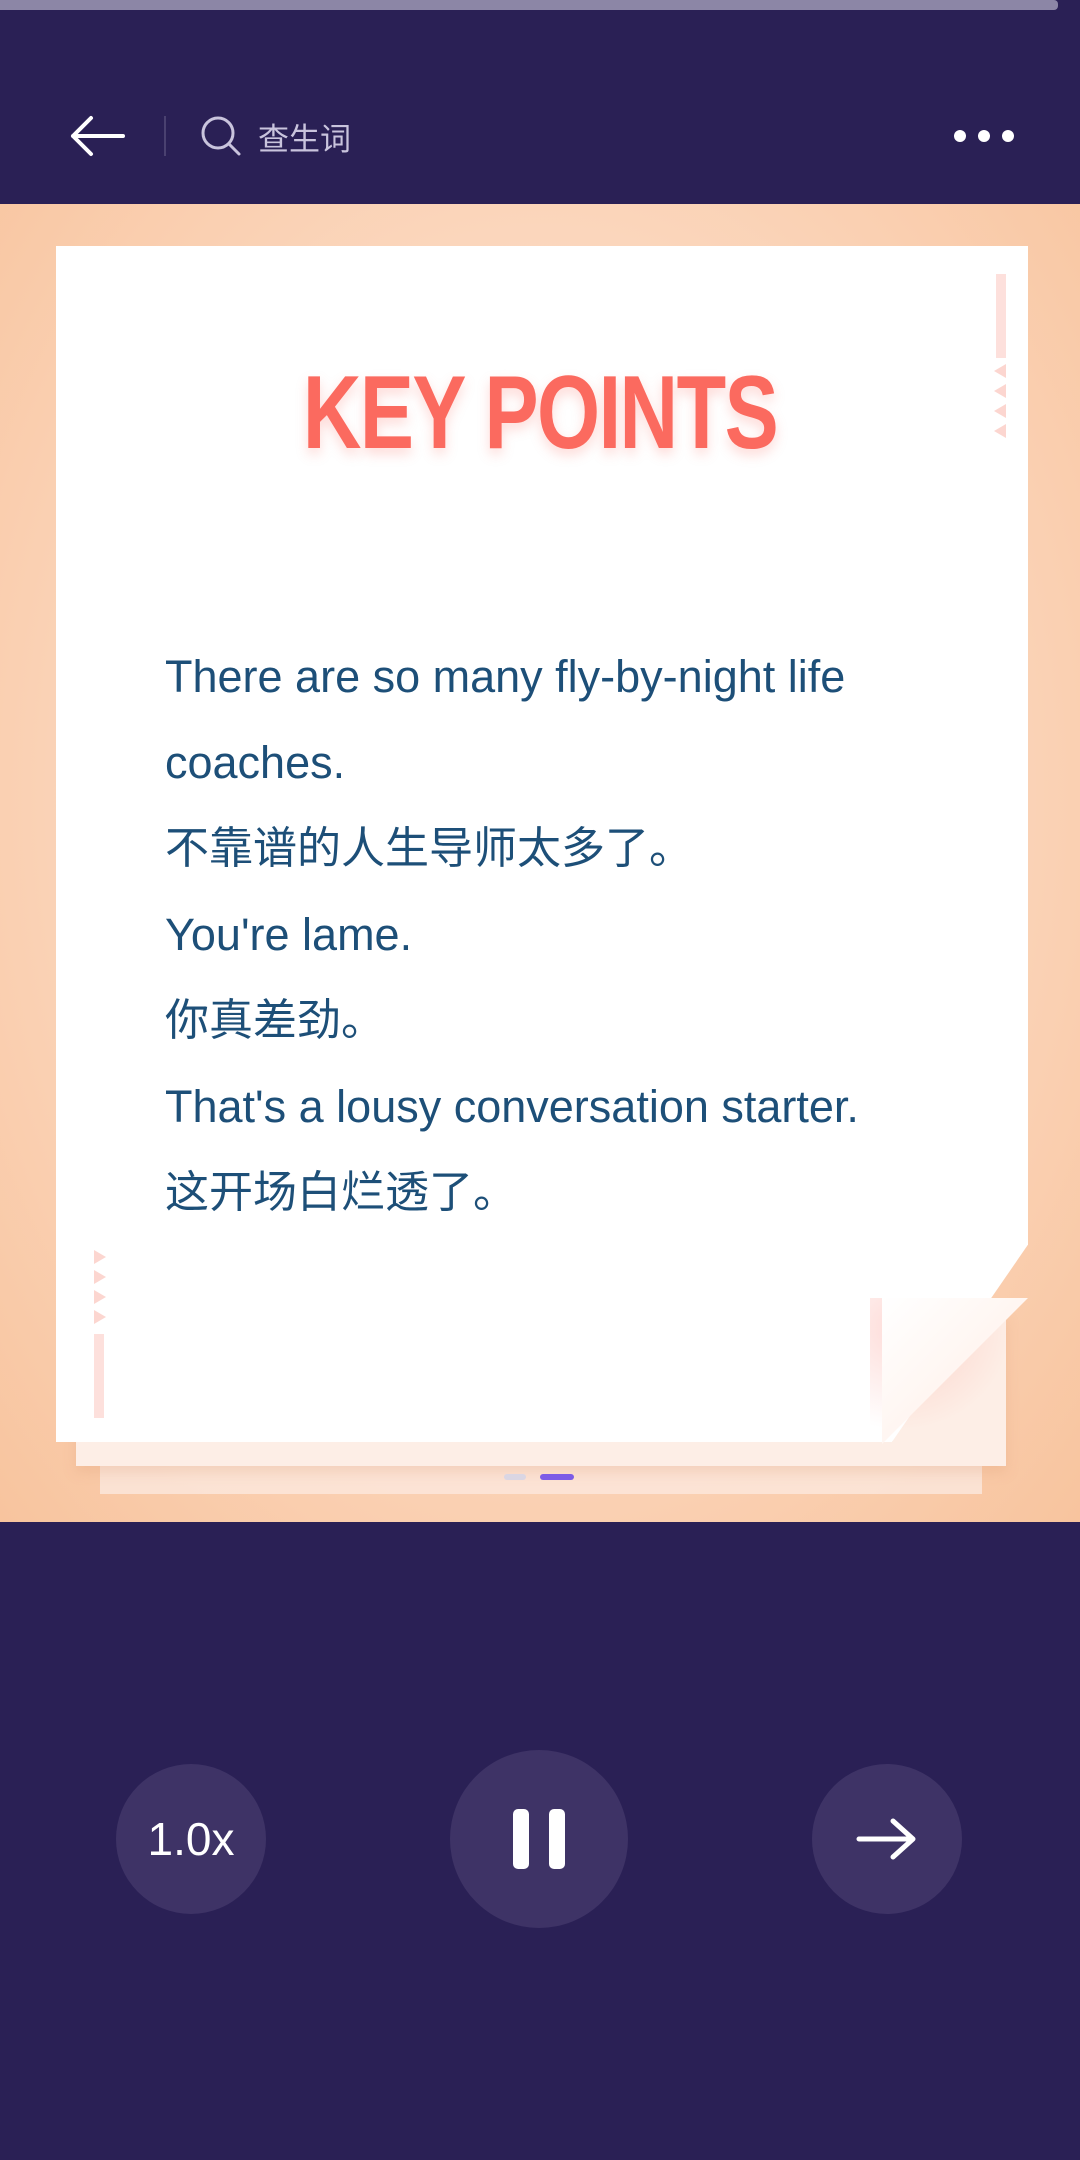  Describe the element at coordinates (555, 1193) in the screenshot. I see `chinese-translation-line: 这开场白烂透了。` at that location.